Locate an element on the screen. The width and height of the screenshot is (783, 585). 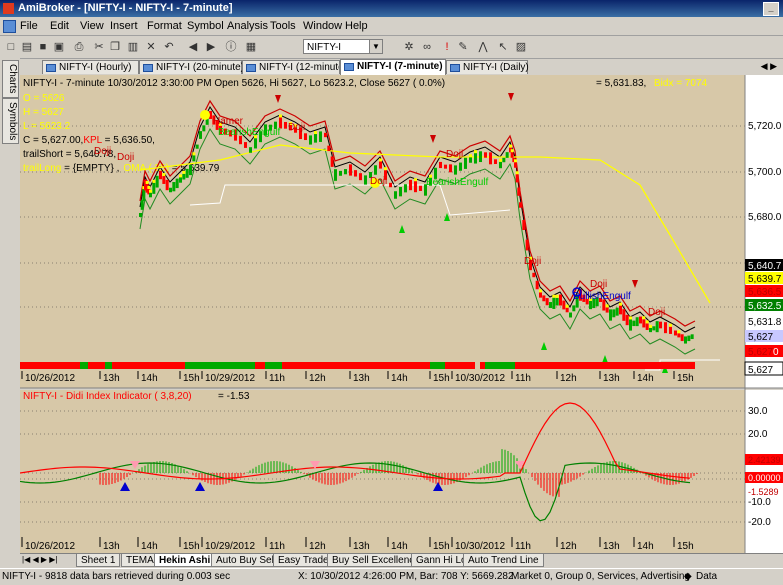
menu-tools: Tools is located at coordinates (283, 26).